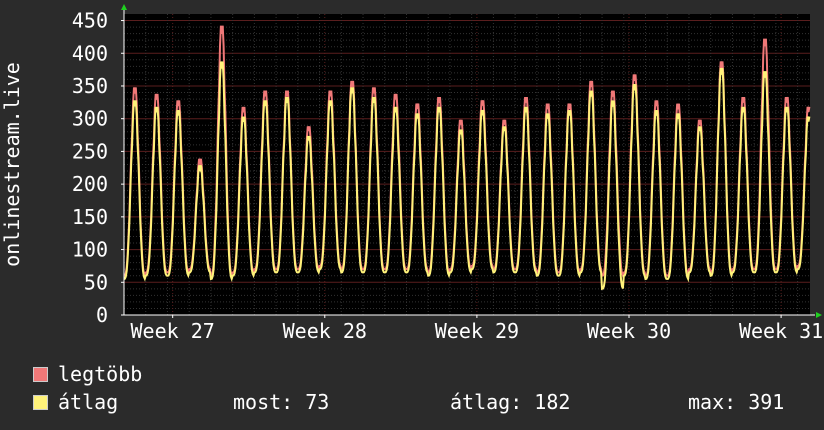  What do you see at coordinates (124, 7) in the screenshot?
I see `y-axis-arrow` at bounding box center [124, 7].